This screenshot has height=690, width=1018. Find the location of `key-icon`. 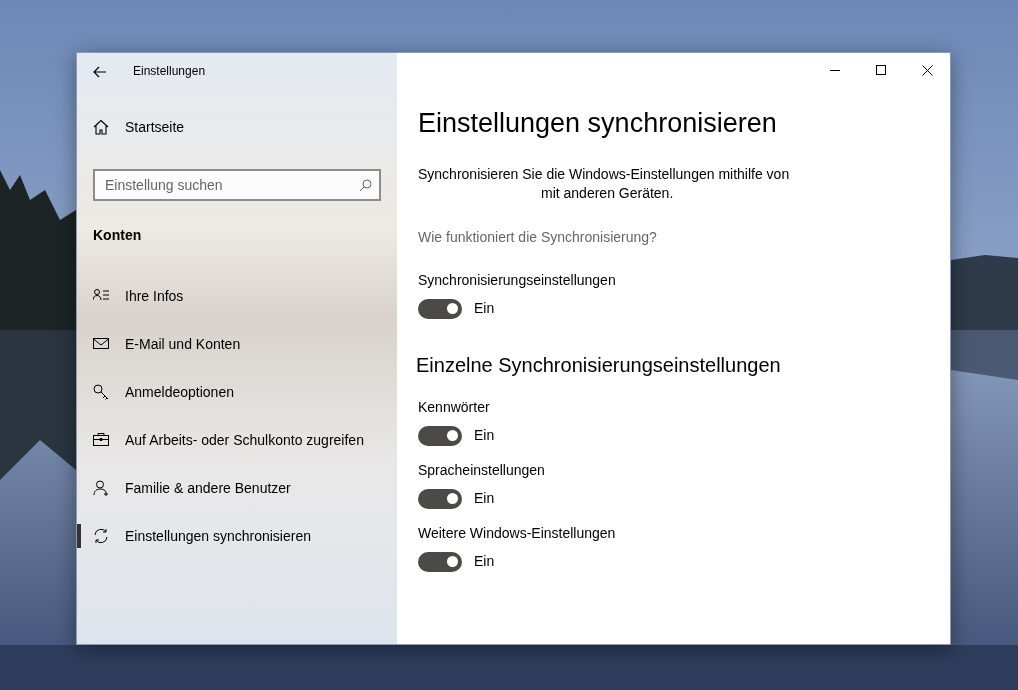

key-icon is located at coordinates (101, 392).